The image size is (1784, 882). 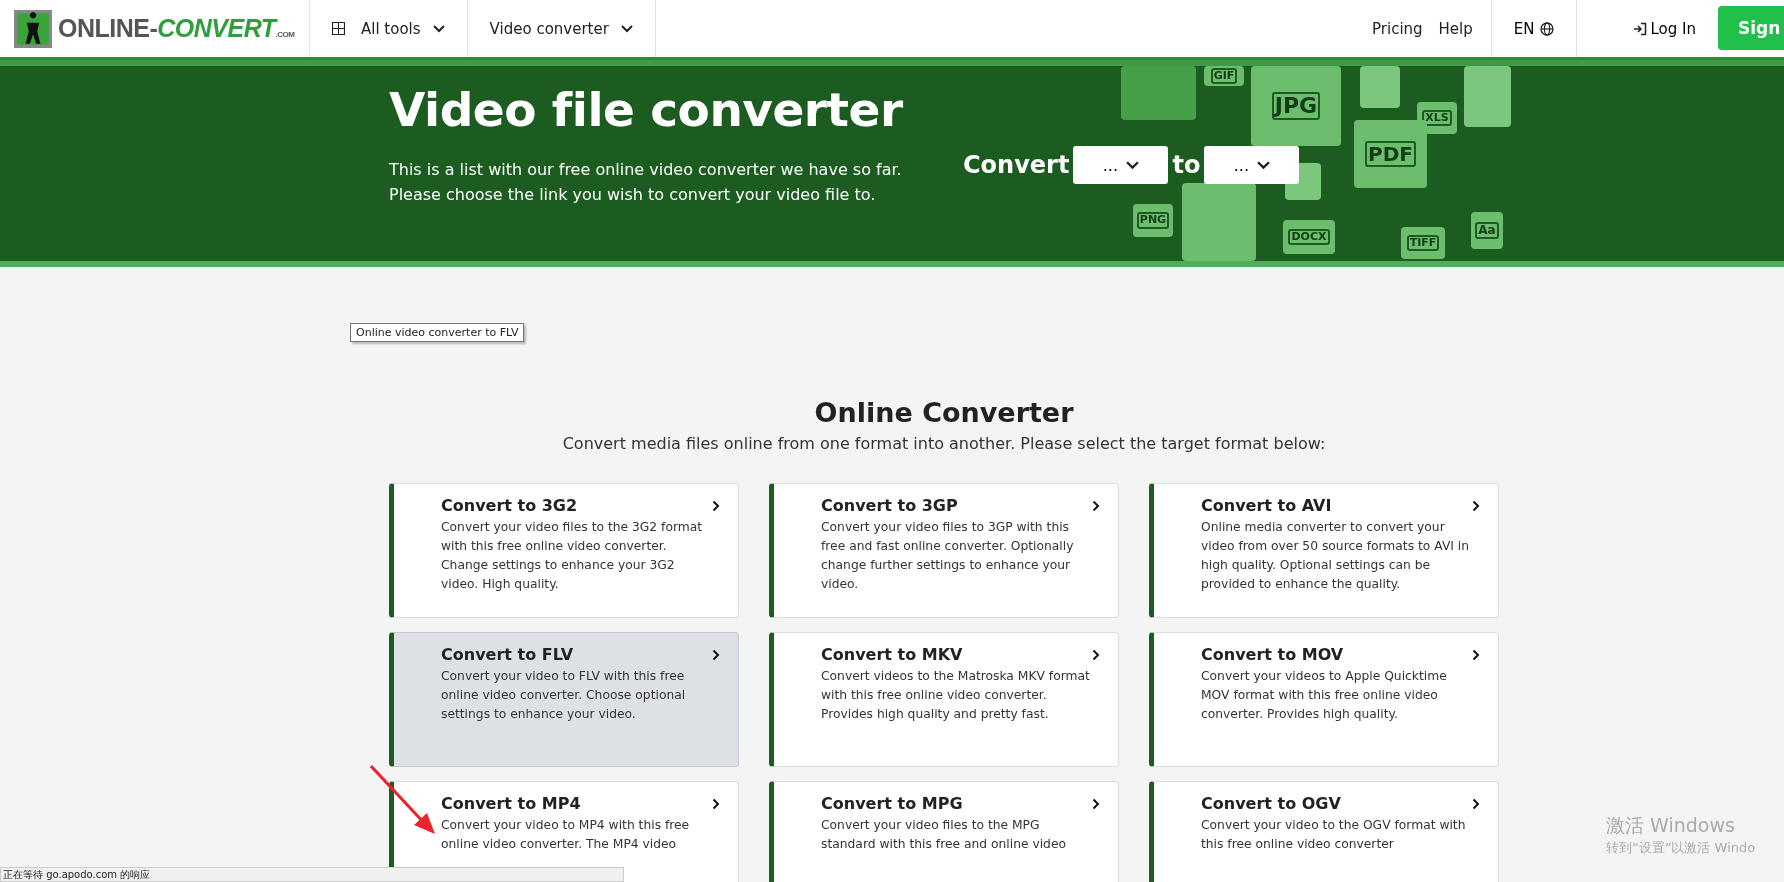 I want to click on card-title: Convert to MPG, so click(x=892, y=804).